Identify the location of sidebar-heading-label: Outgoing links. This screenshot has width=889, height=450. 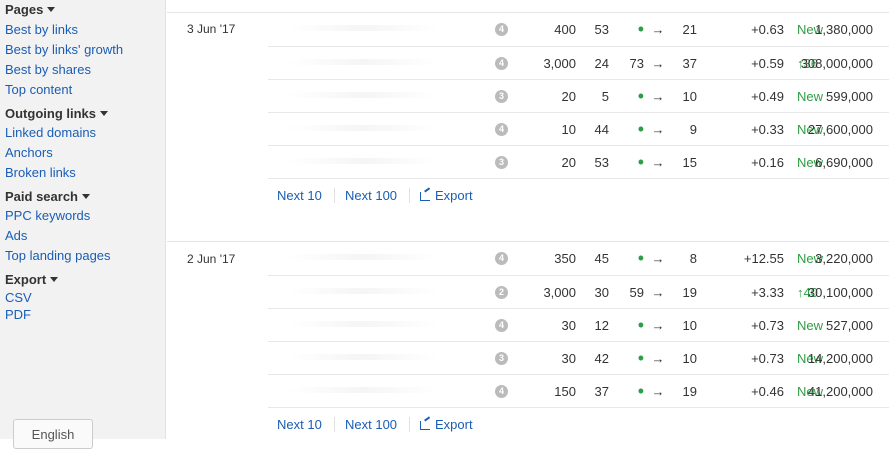
(50, 113).